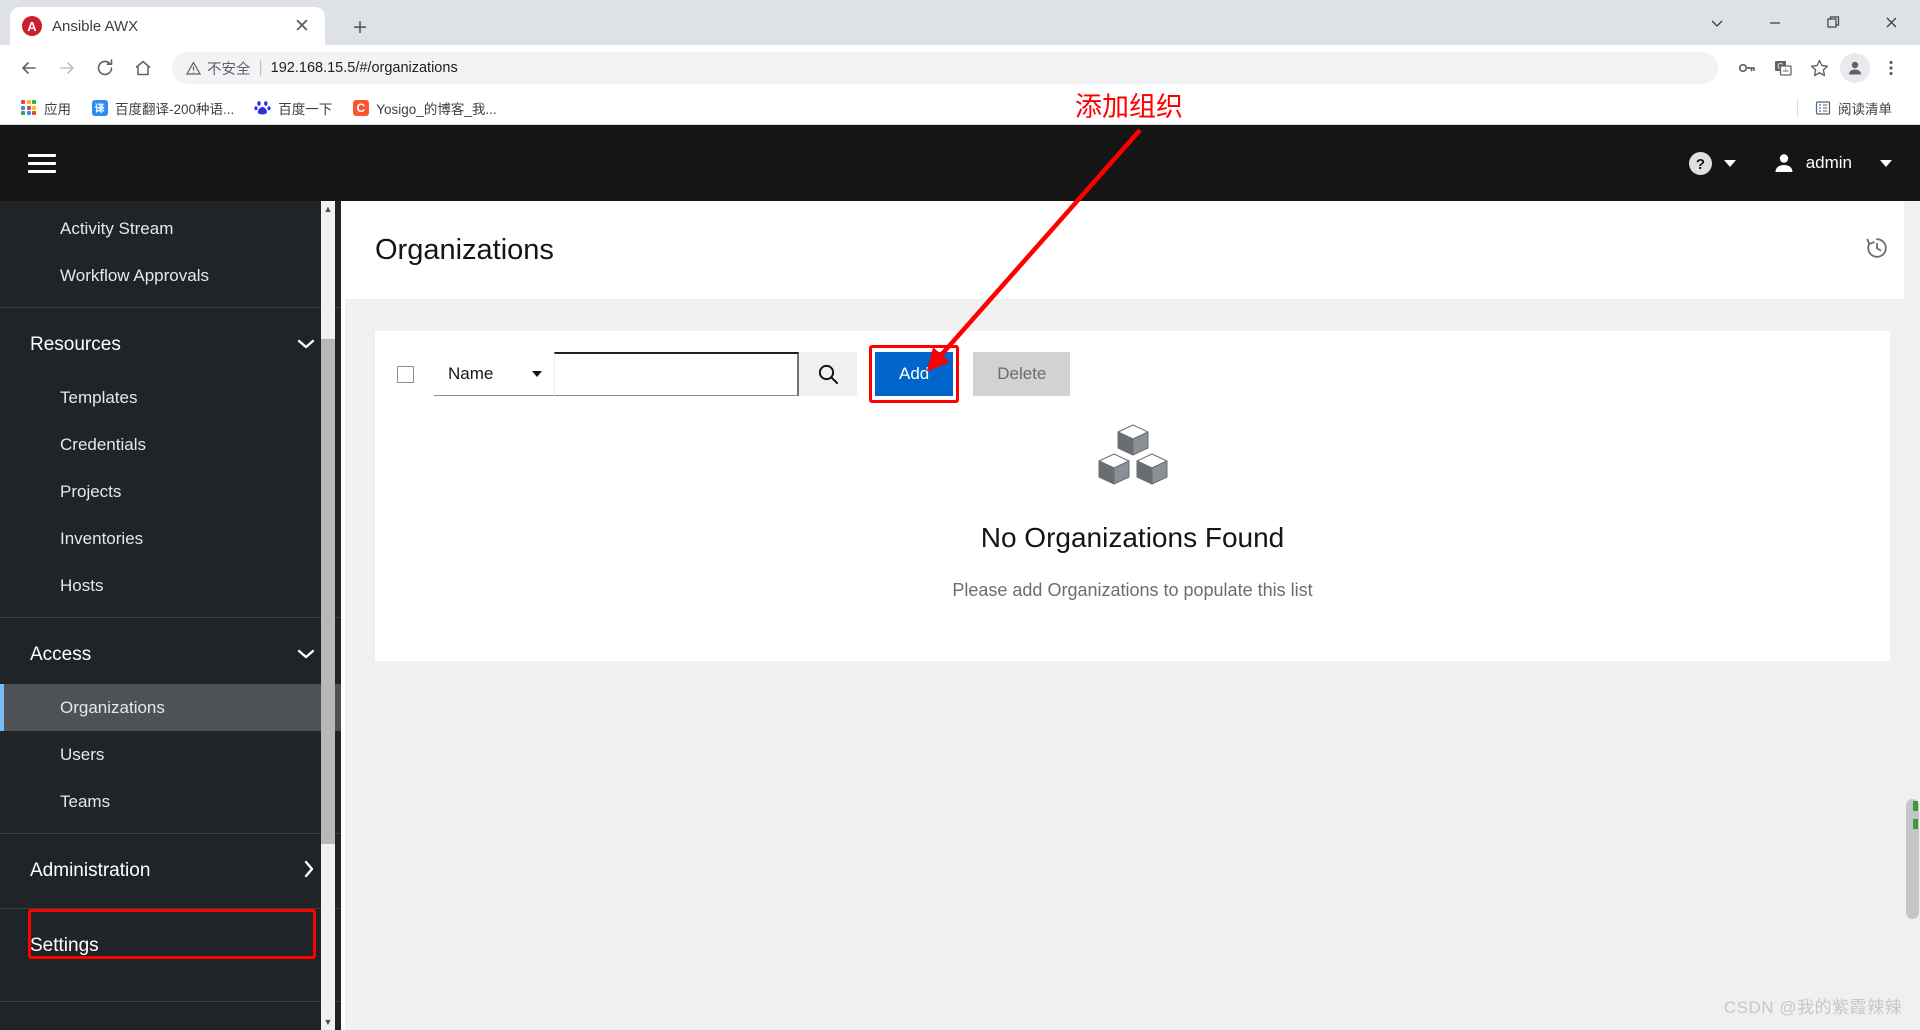 This screenshot has height=1030, width=1920. What do you see at coordinates (1729, 163) in the screenshot?
I see `help-caret-down-icon` at bounding box center [1729, 163].